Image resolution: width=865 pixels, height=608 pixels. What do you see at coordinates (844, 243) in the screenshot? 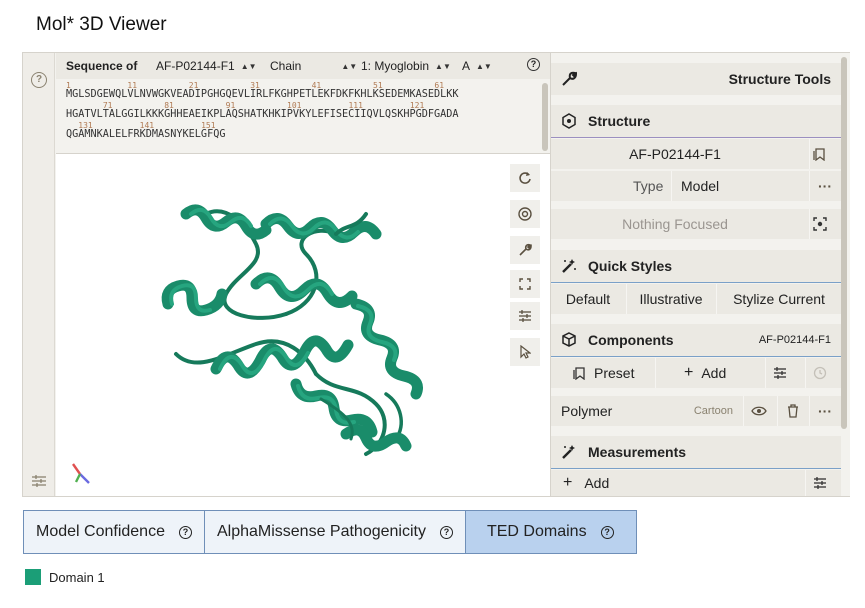
I see `panel-scrollbar` at bounding box center [844, 243].